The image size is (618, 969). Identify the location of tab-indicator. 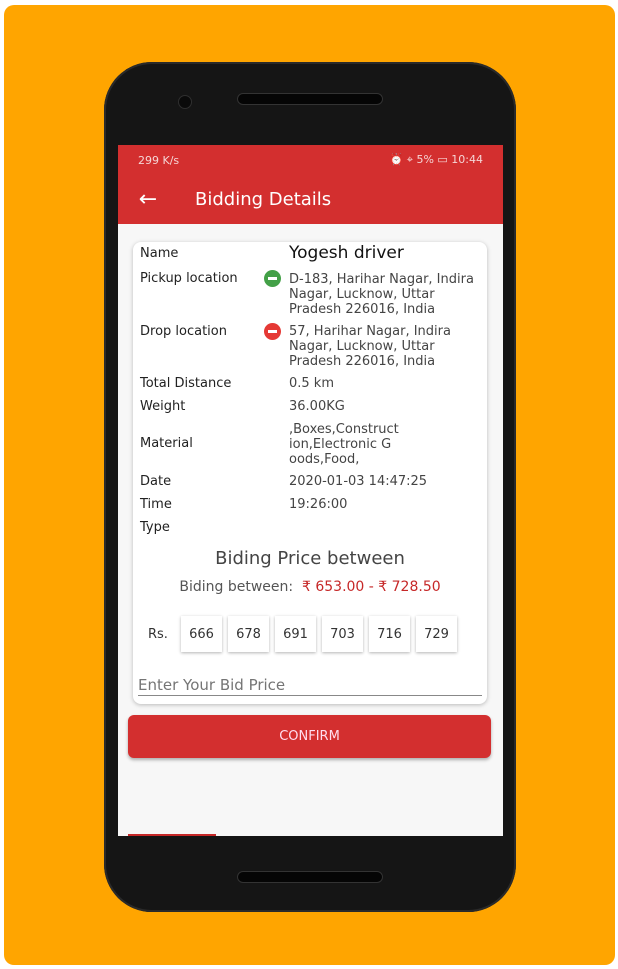
(172, 835).